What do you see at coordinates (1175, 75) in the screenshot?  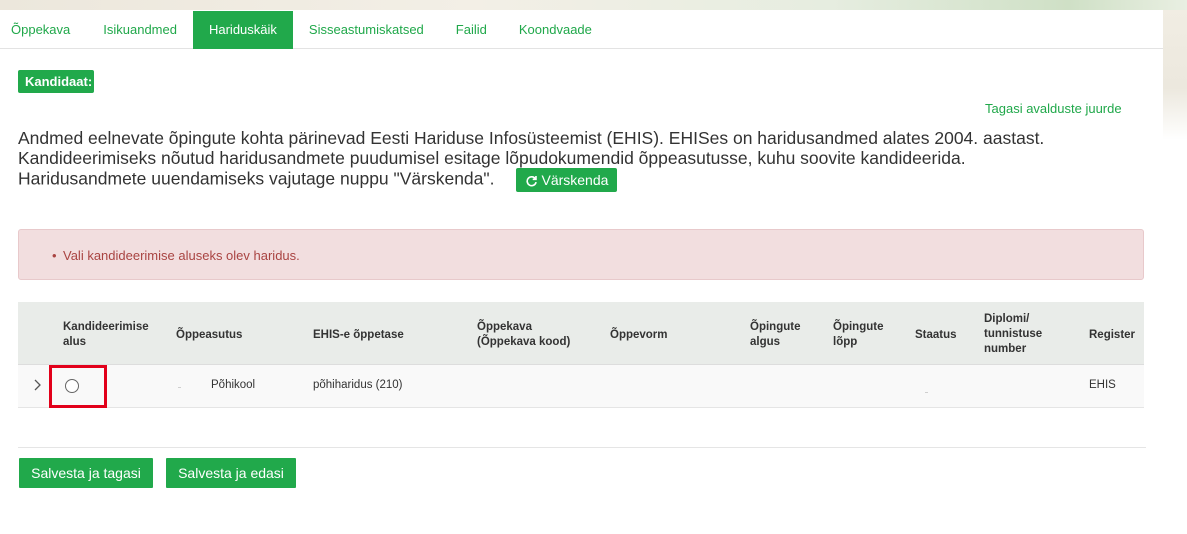 I see `side-banner-image` at bounding box center [1175, 75].